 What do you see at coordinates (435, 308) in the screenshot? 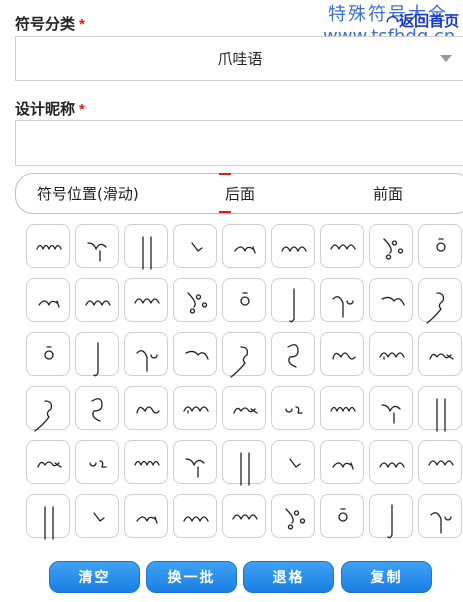
I see `javanese-la-icon` at bounding box center [435, 308].